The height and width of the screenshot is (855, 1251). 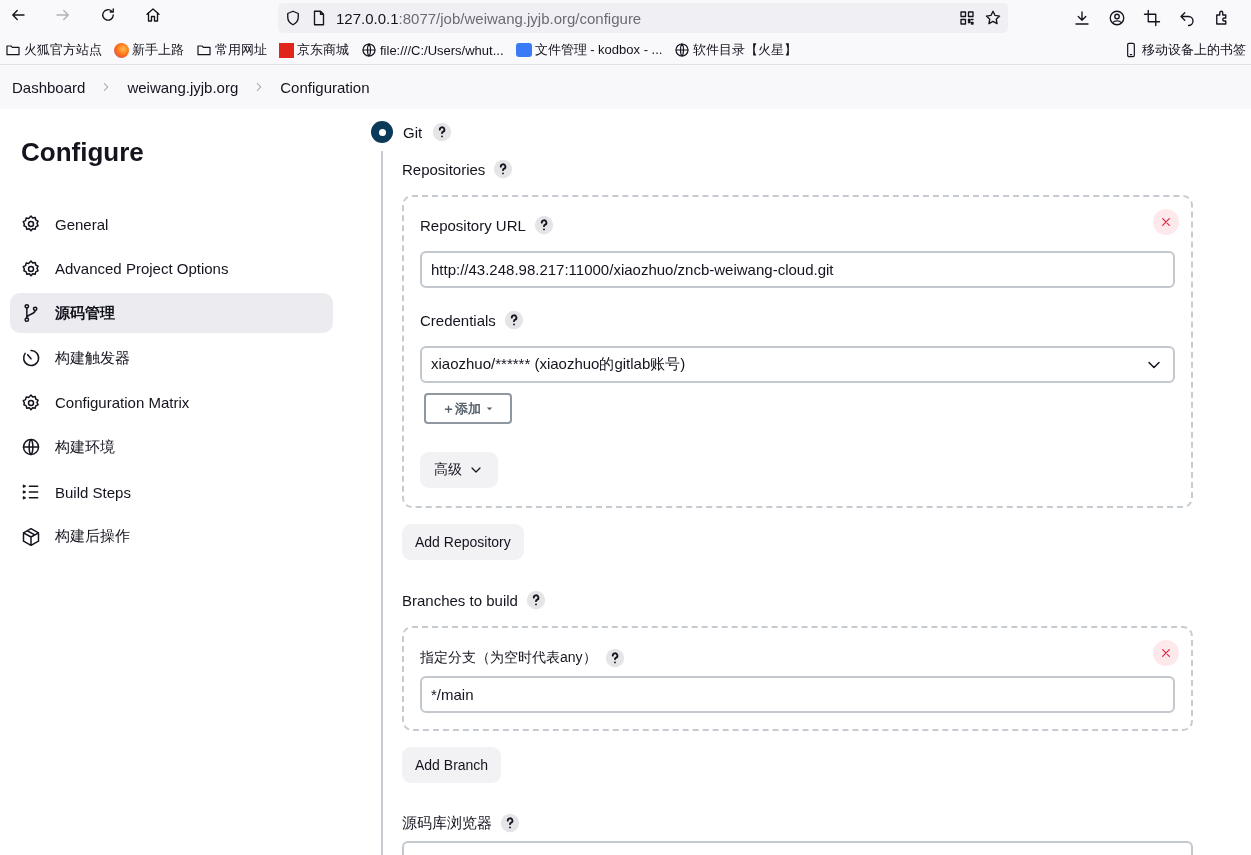 What do you see at coordinates (452, 765) in the screenshot?
I see `add-branch-button: Add Branch` at bounding box center [452, 765].